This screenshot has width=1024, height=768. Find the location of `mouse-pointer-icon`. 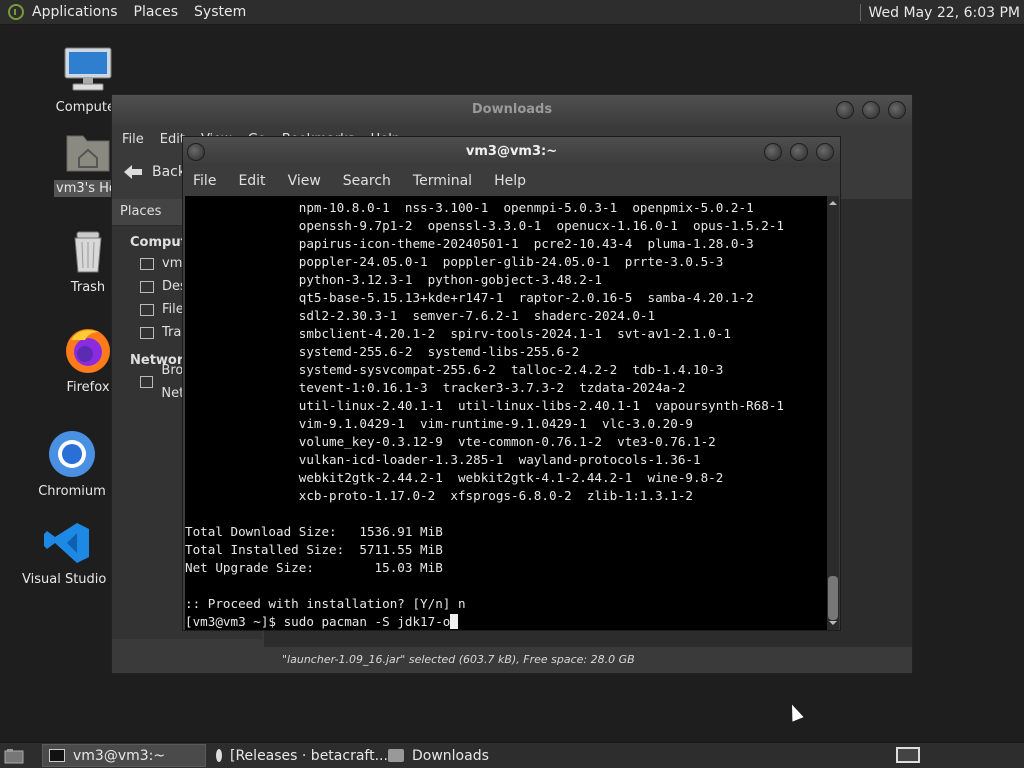

mouse-pointer-icon is located at coordinates (795, 712).